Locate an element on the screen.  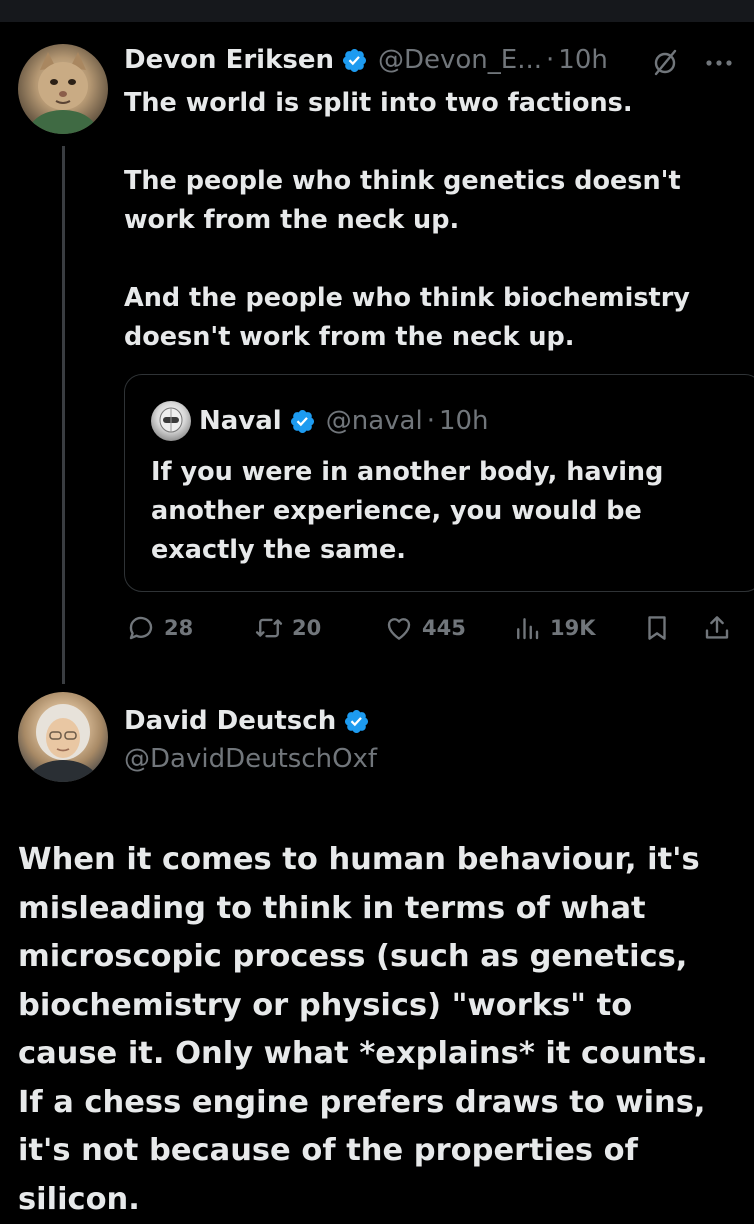
quoted-timestamp: 10h is located at coordinates (464, 421).